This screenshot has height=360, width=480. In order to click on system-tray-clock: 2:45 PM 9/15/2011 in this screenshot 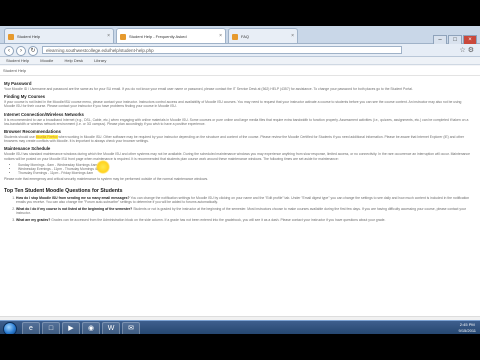, I will do `click(468, 327)`.